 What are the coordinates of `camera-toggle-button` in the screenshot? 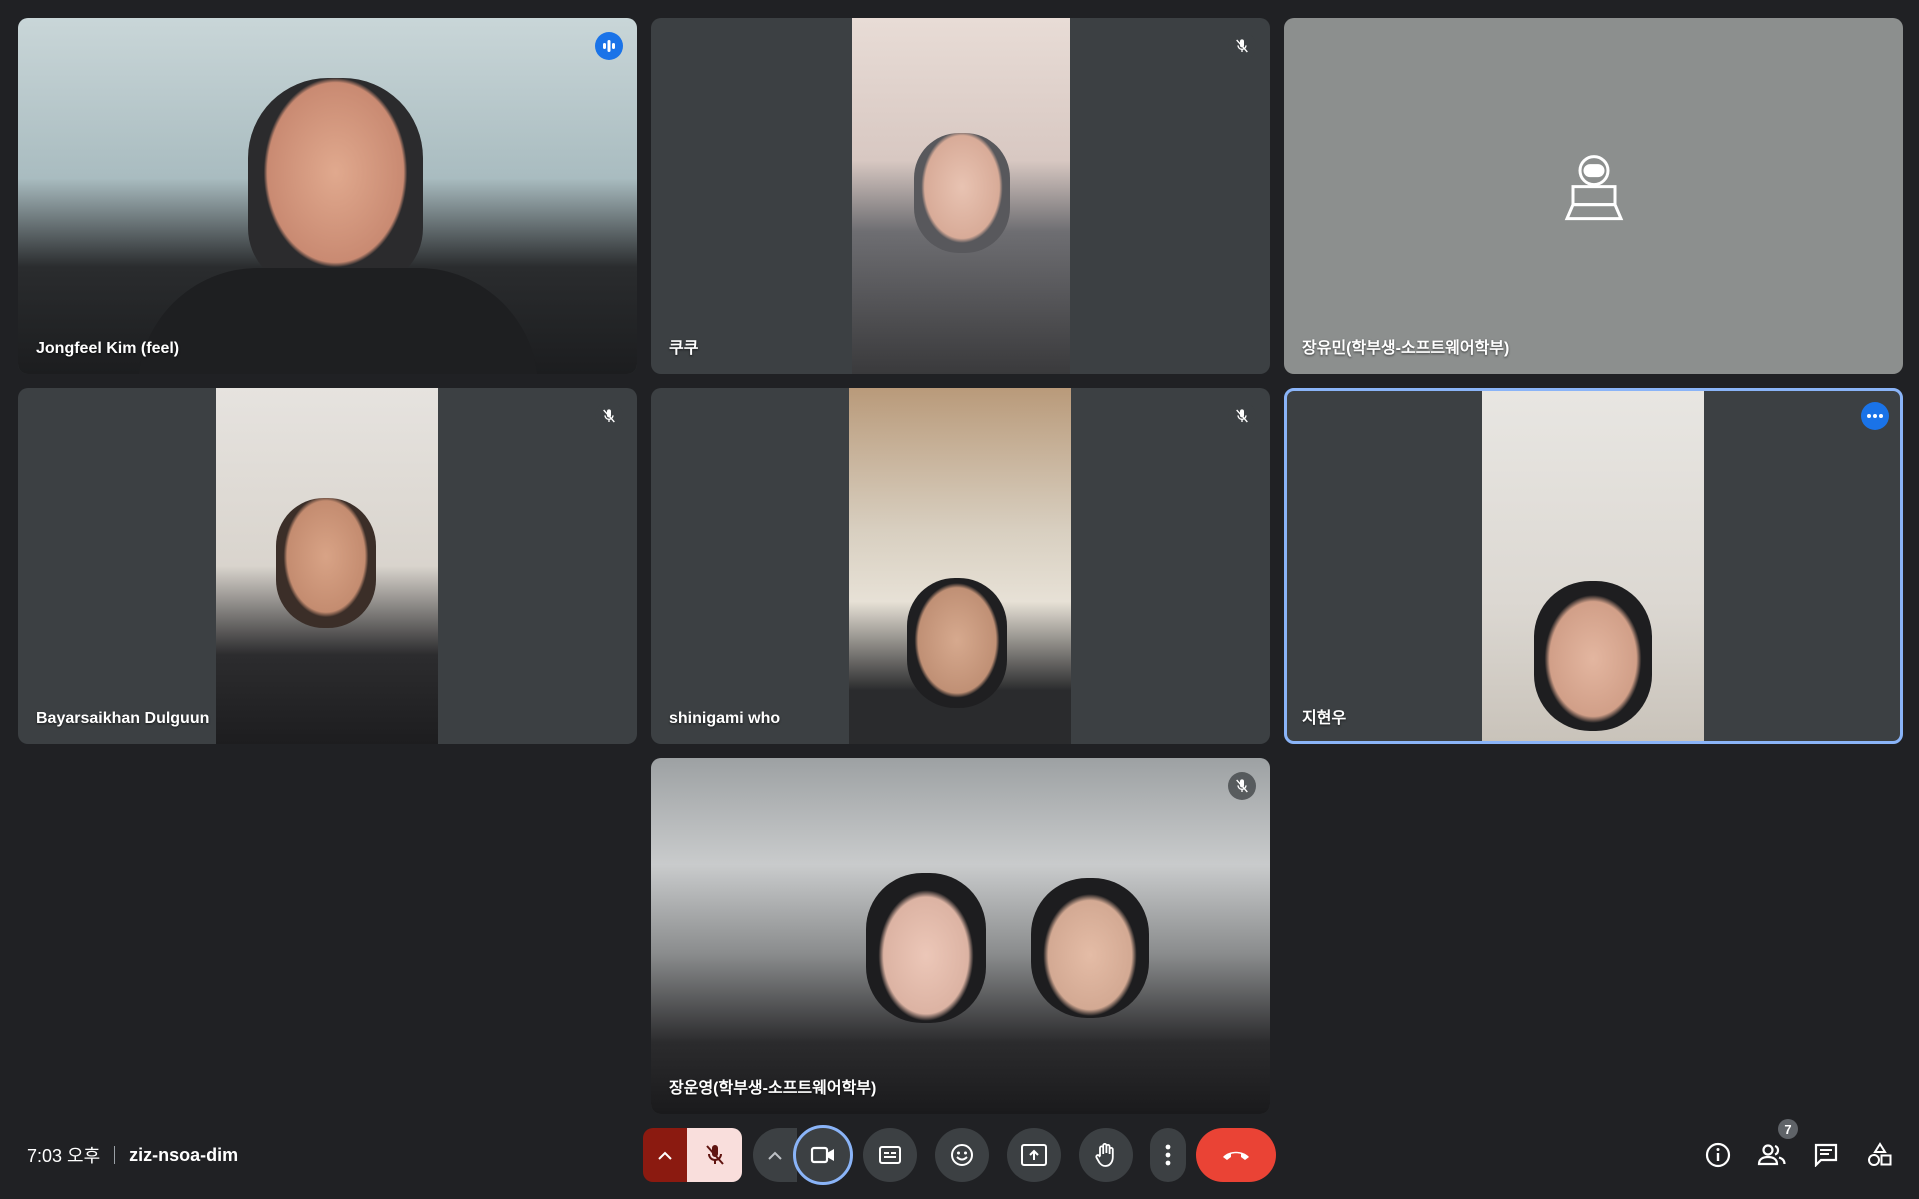 It's located at (823, 1155).